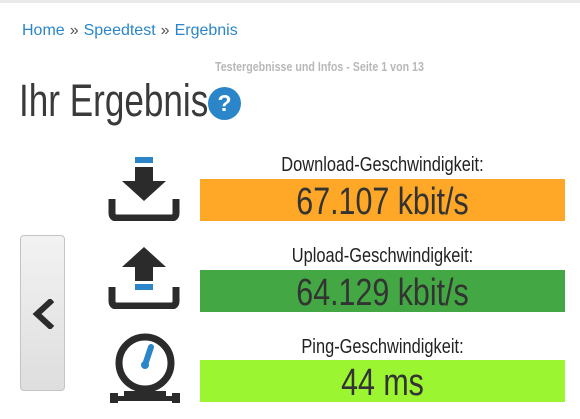 Image resolution: width=580 pixels, height=419 pixels. I want to click on ping-value: 44 ms, so click(382, 383).